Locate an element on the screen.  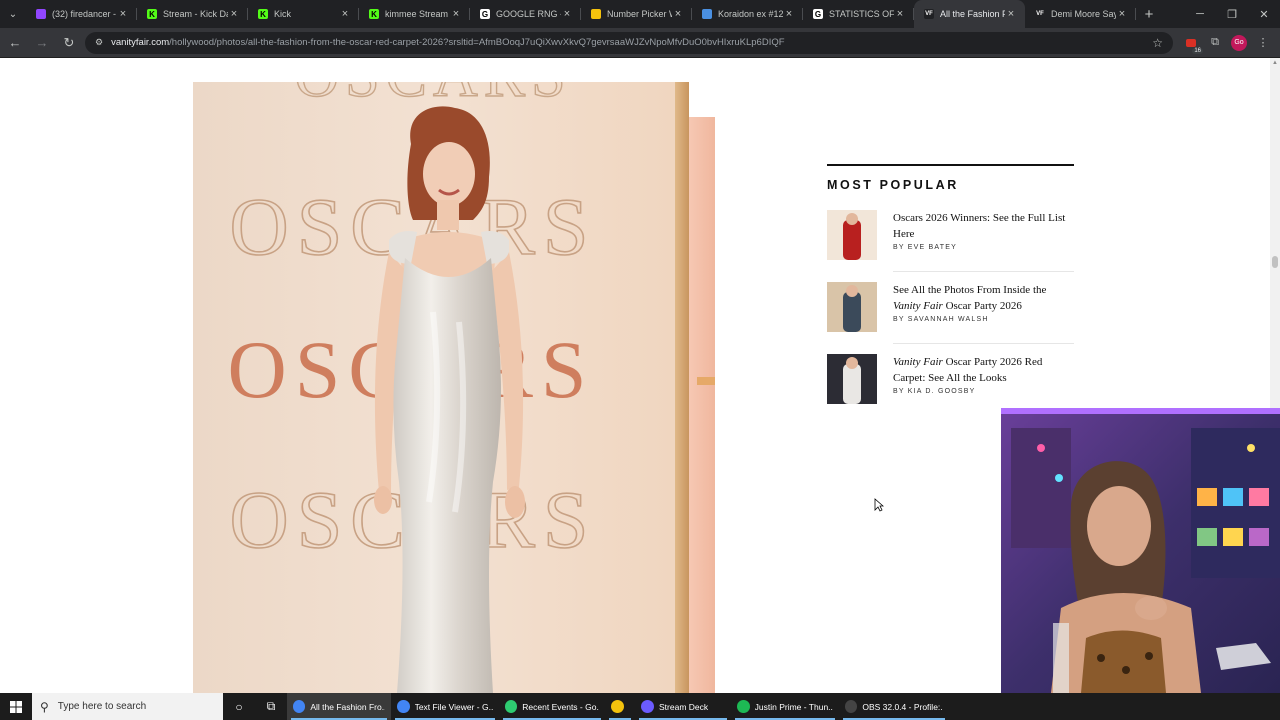
restore-icon: ❐ is located at coordinates (1232, 14).